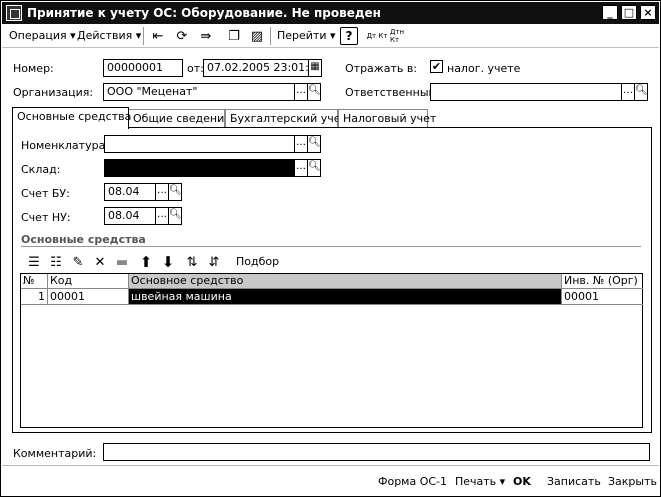 The image size is (661, 497). I want to click on table-row-inventory: 00001, so click(602, 297).